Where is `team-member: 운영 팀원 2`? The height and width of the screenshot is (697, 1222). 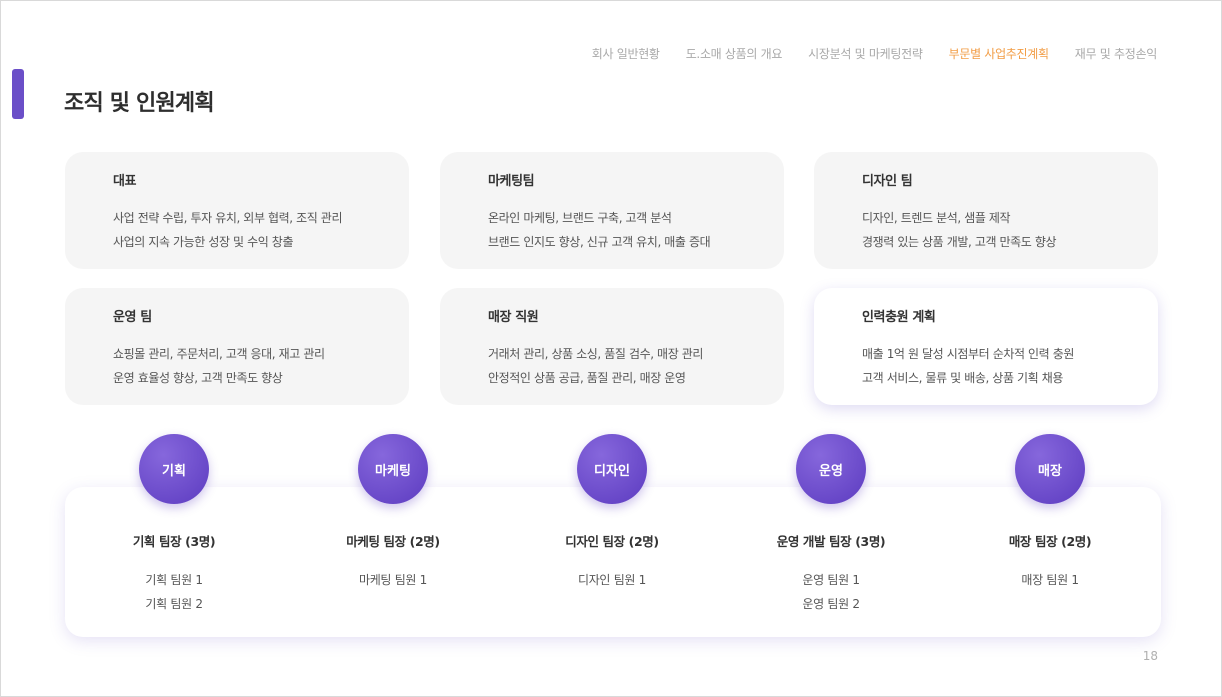
team-member: 운영 팀원 2 is located at coordinates (831, 604).